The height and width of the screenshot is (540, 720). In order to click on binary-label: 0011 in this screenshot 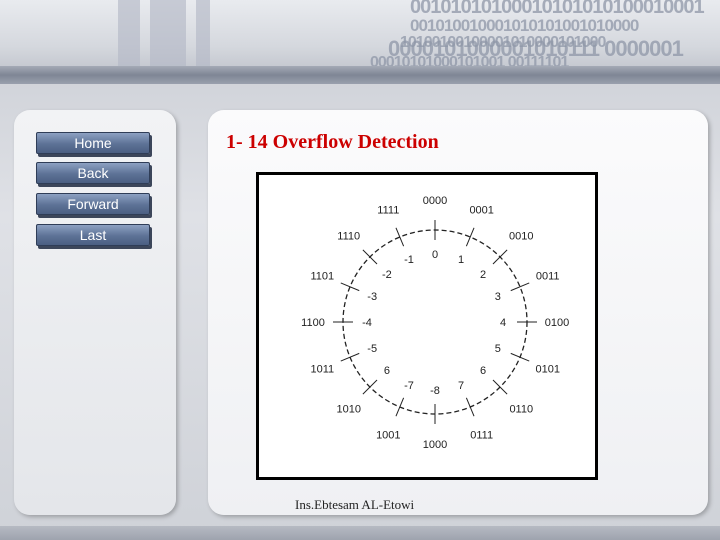, I will do `click(548, 276)`.